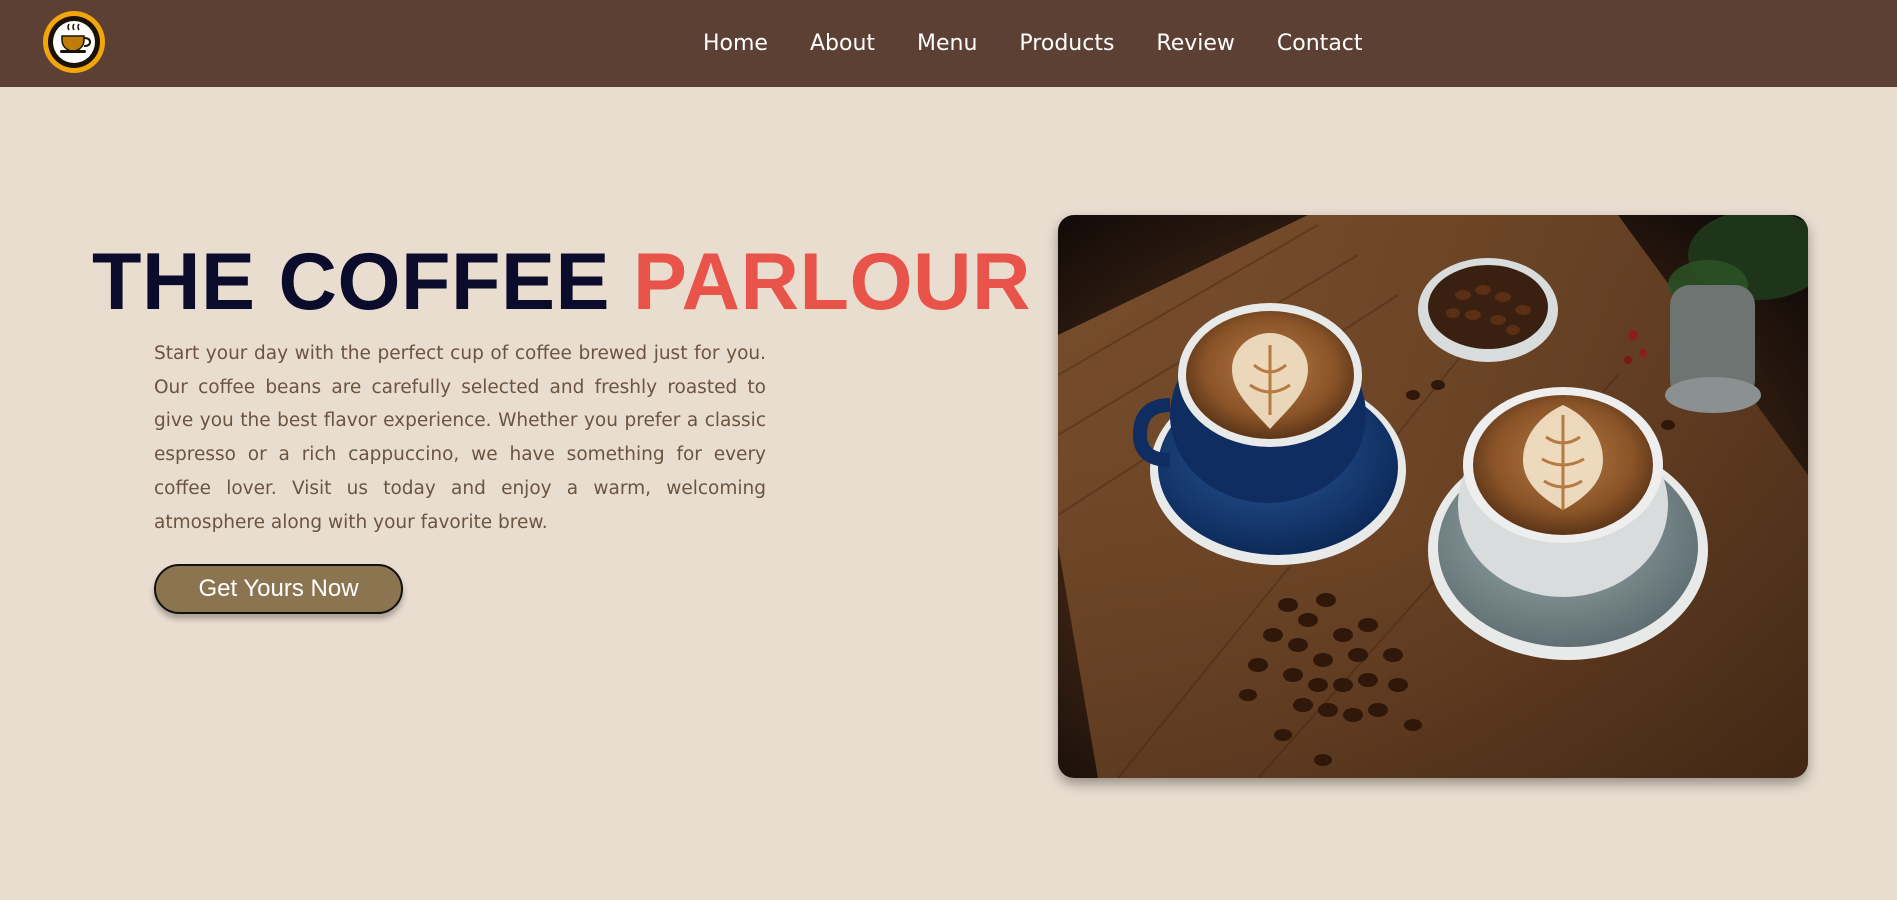 The width and height of the screenshot is (1897, 900). I want to click on nav-link-contact: Contact, so click(1320, 43).